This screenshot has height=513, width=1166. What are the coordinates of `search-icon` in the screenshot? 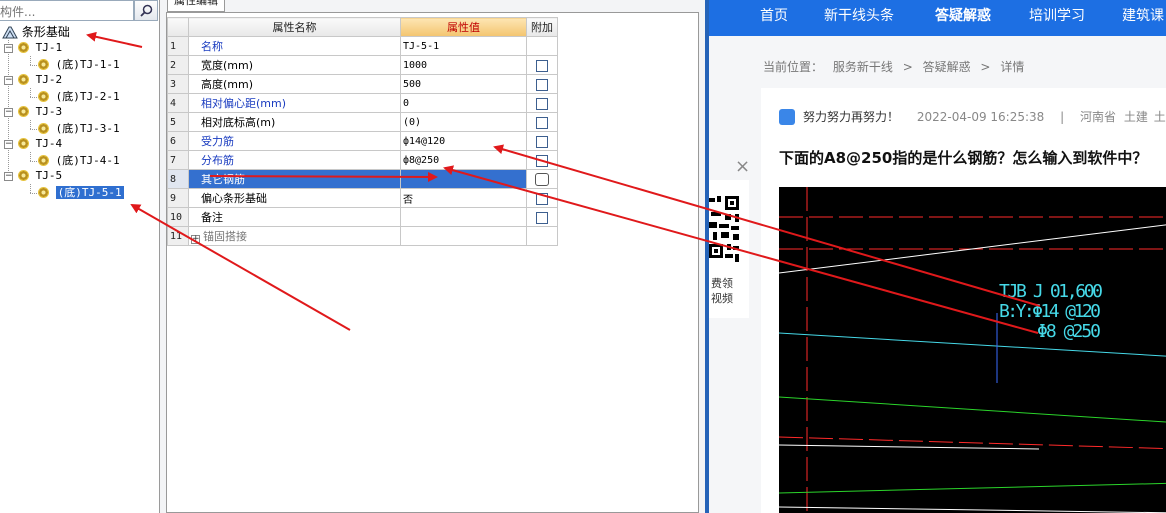 It's located at (145, 10).